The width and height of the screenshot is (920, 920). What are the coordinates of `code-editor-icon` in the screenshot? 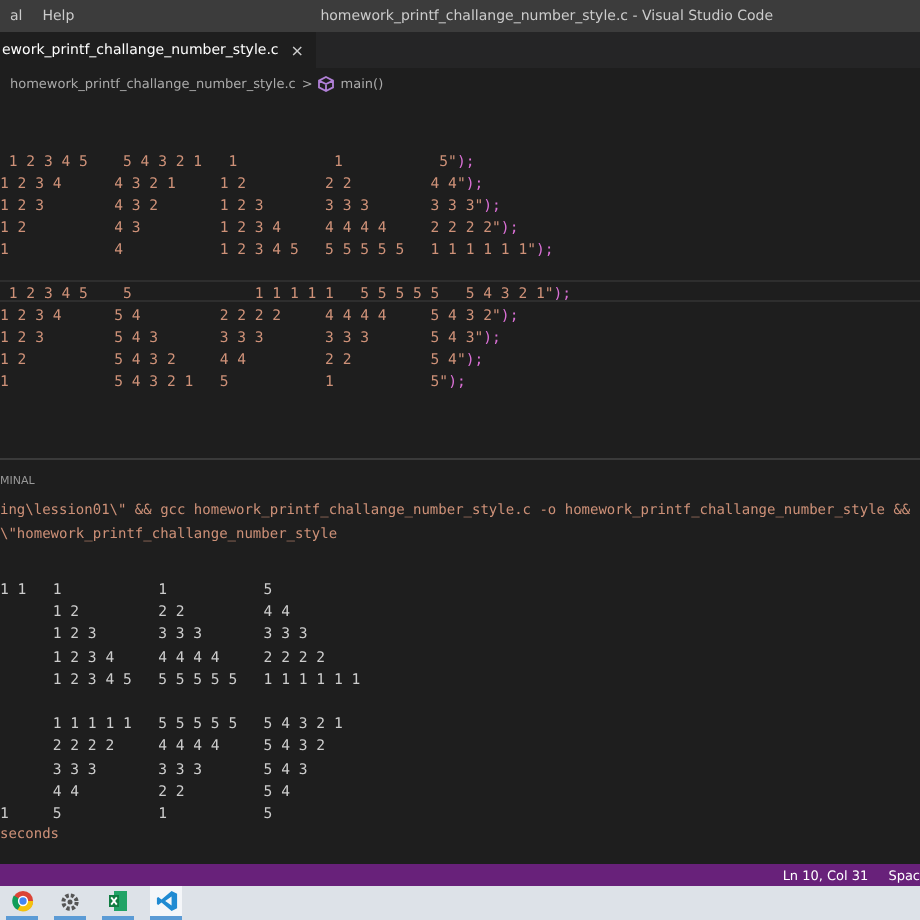 It's located at (166, 903).